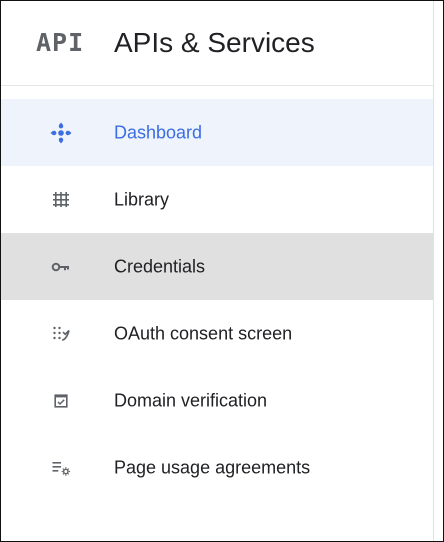 The image size is (444, 542). Describe the element at coordinates (214, 43) in the screenshot. I see `sidebar-title: APIs & Services` at that location.